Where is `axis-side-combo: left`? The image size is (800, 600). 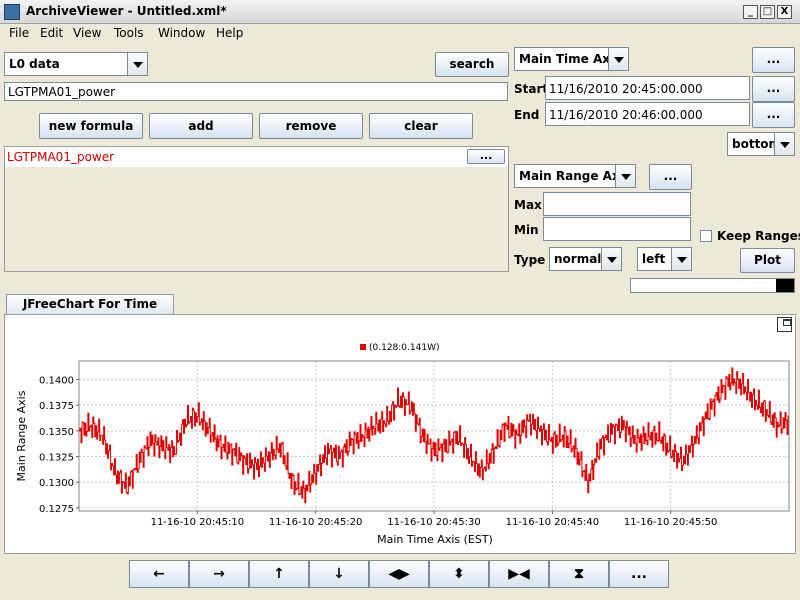 axis-side-combo: left is located at coordinates (664, 259).